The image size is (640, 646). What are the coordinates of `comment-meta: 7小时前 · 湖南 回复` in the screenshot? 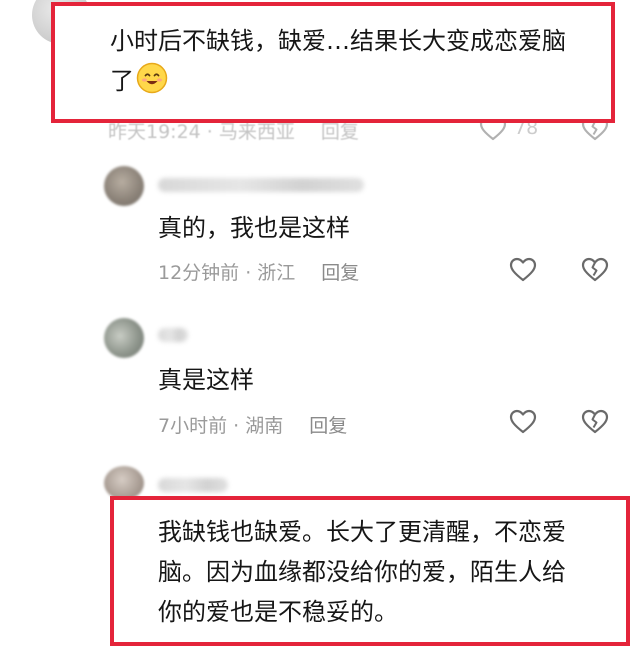 It's located at (252, 424).